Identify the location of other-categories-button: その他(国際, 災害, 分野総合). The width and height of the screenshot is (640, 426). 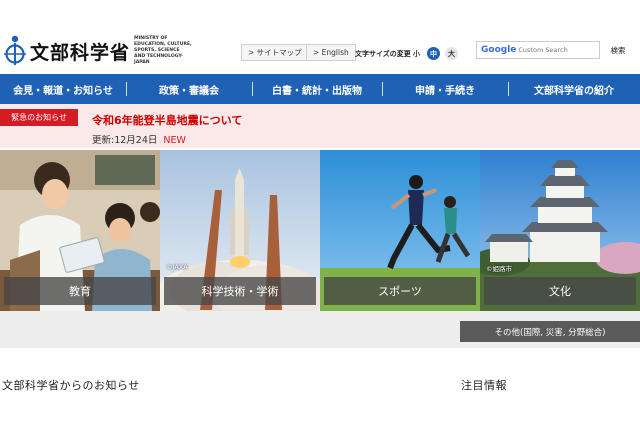
(550, 331).